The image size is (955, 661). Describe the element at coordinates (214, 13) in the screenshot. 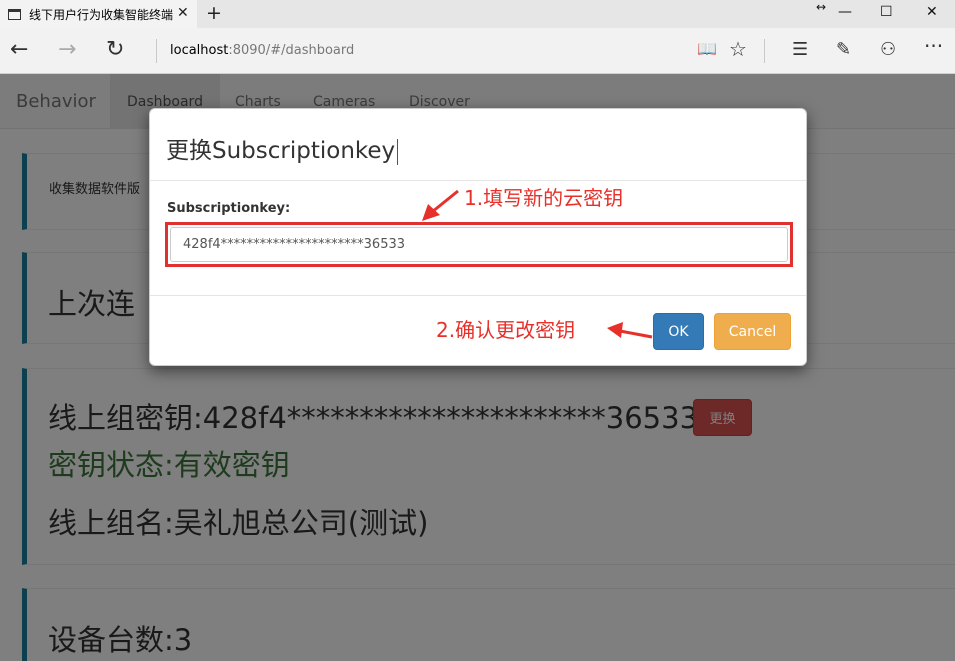

I see `new-tab-button: +` at that location.